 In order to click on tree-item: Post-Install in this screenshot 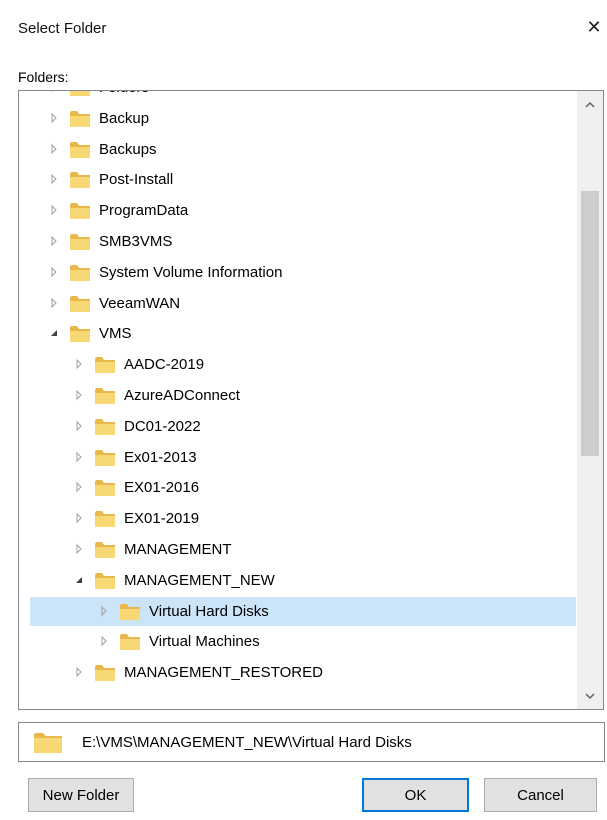, I will do `click(298, 180)`.